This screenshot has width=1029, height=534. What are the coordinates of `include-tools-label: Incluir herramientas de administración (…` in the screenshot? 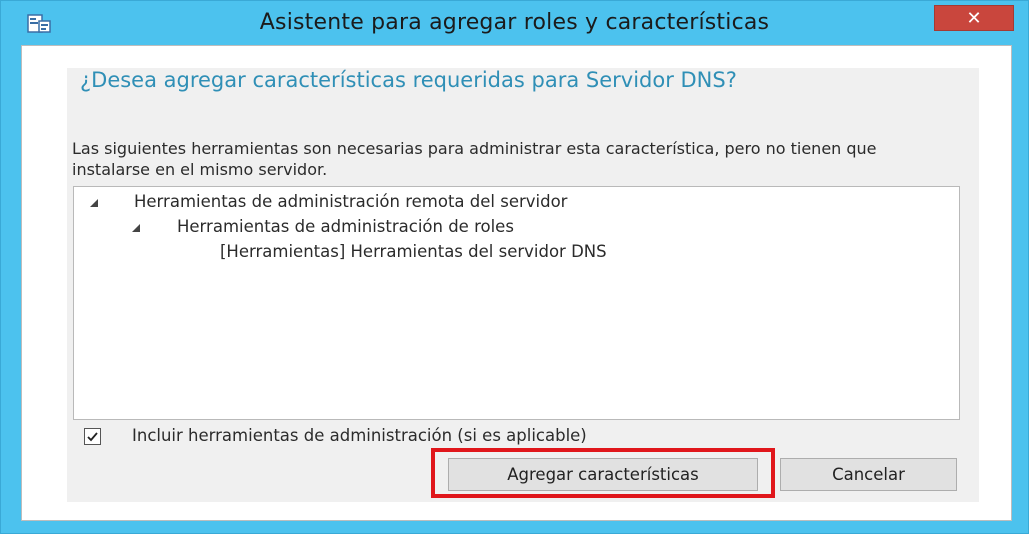 It's located at (359, 435).